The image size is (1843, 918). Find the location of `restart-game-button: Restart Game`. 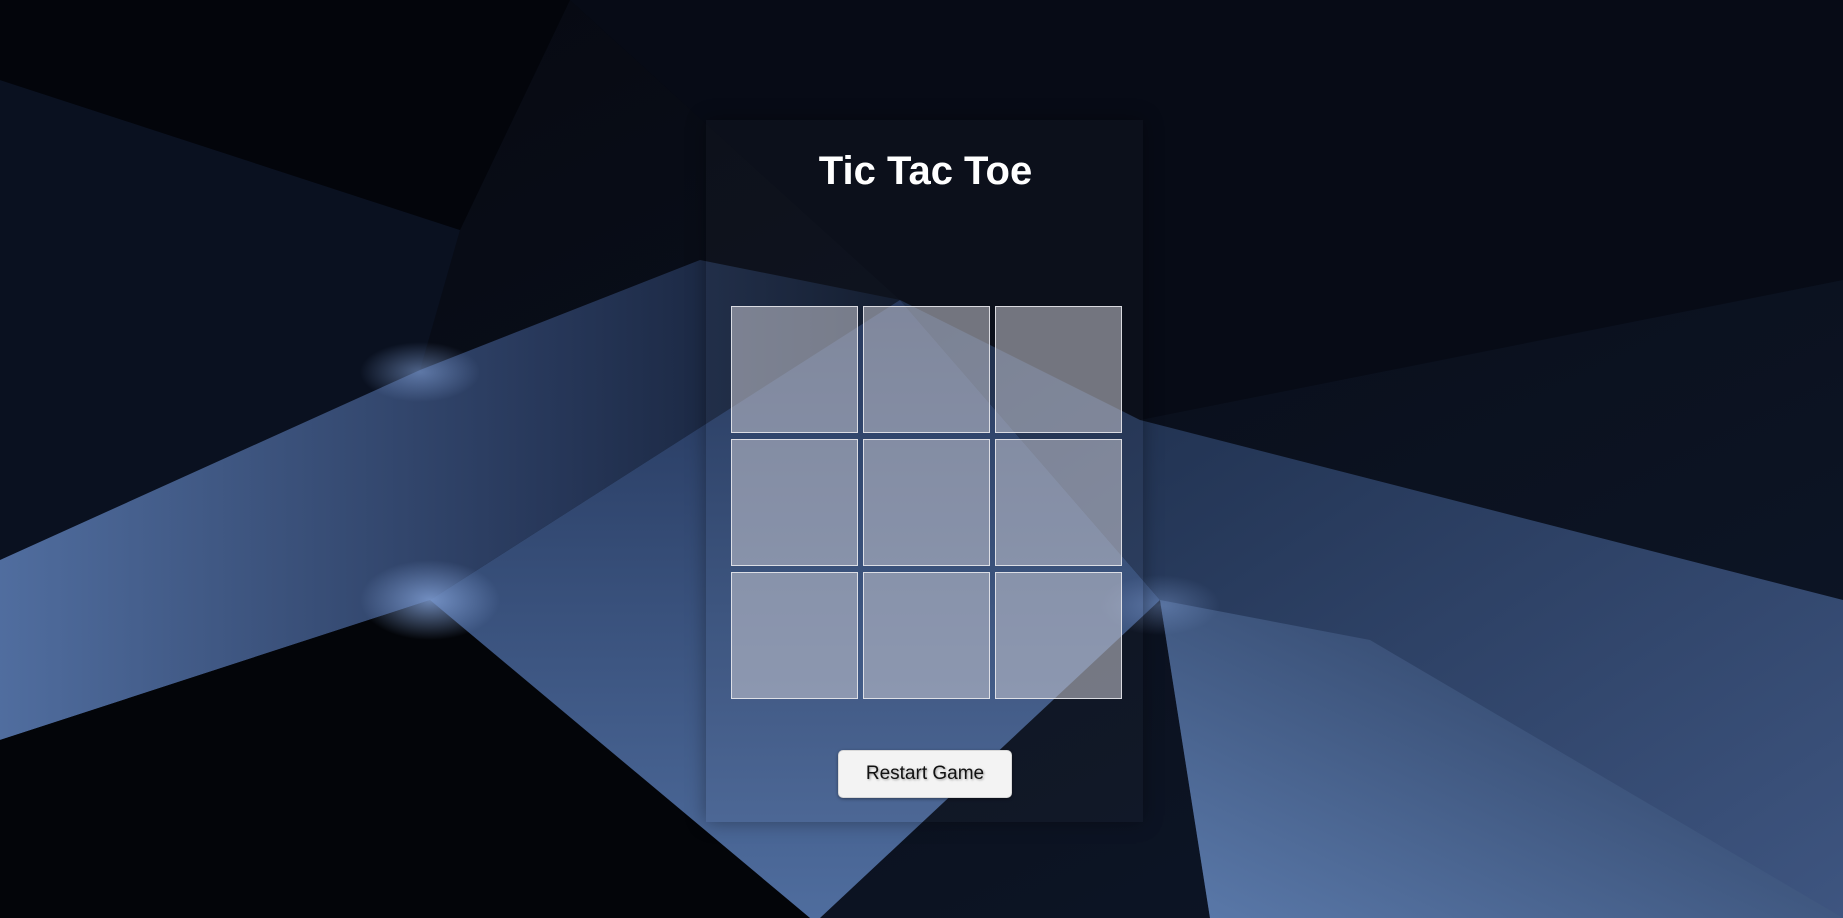

restart-game-button: Restart Game is located at coordinates (925, 774).